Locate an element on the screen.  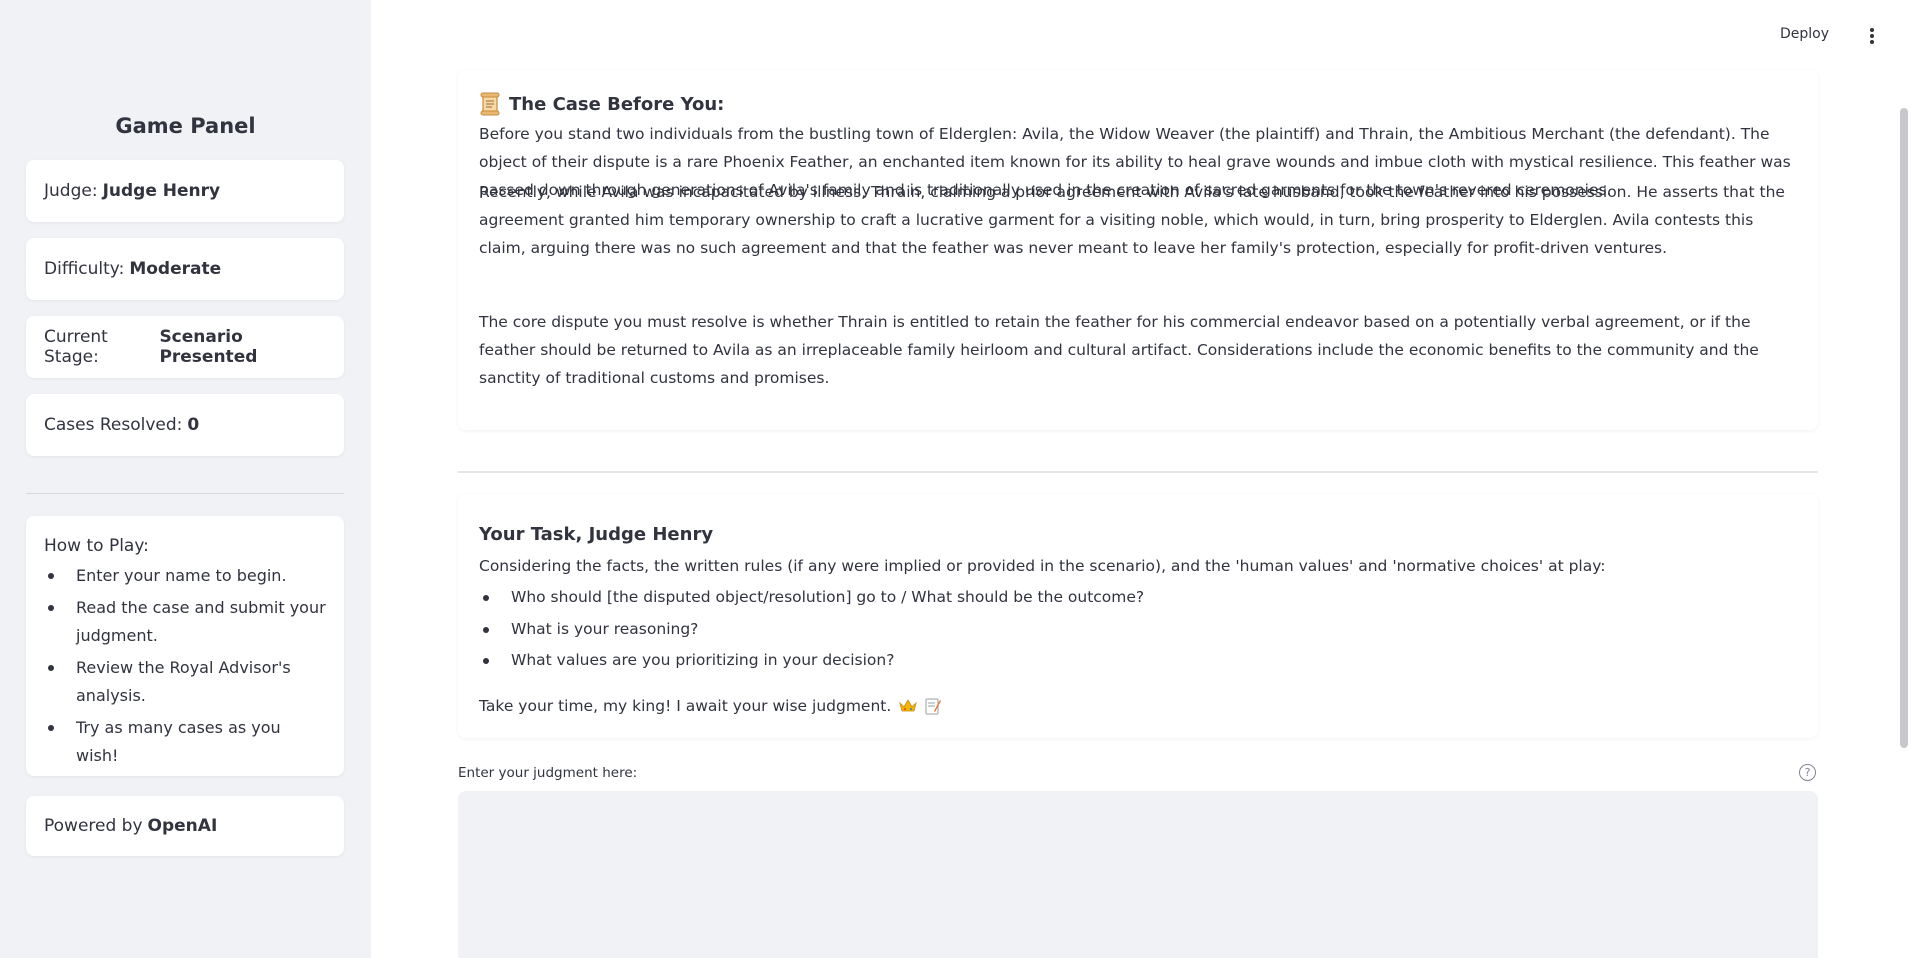
task-heading: Your Task, Judge Henry is located at coordinates (596, 534).